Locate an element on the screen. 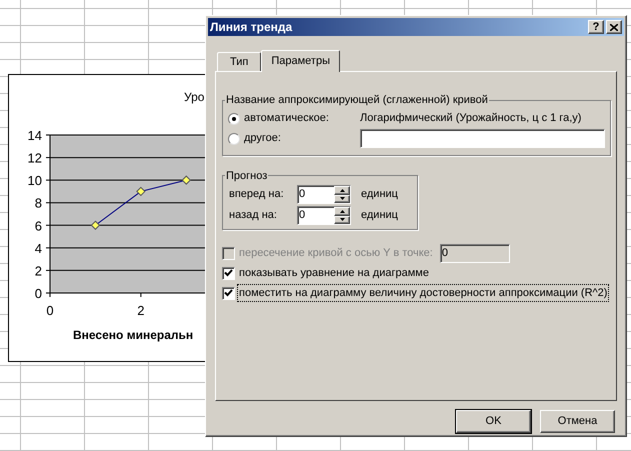  x-tick-label: 0 is located at coordinates (50, 310).